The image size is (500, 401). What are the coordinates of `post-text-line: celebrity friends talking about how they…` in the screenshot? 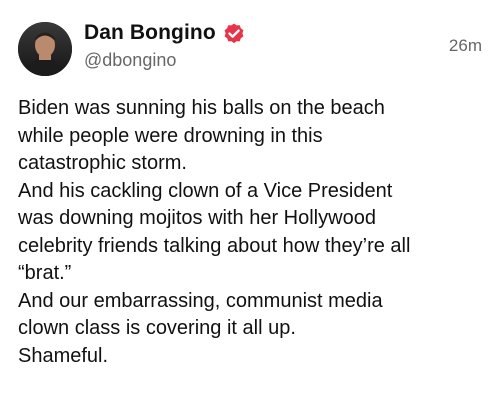 It's located at (214, 245).